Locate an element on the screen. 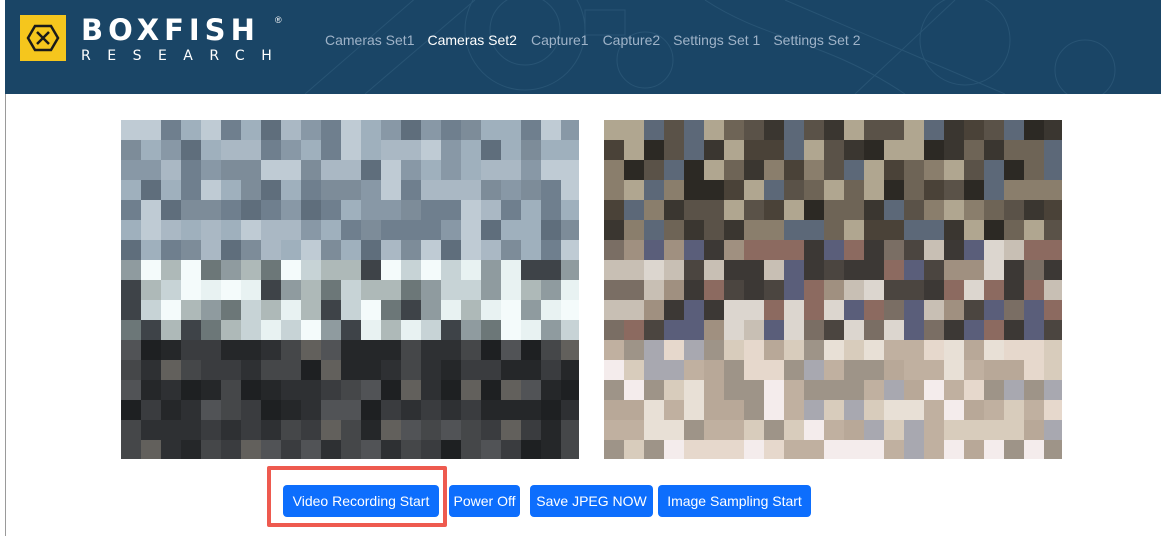  nav-cameras-set2: Cameras Set2 is located at coordinates (471, 40).